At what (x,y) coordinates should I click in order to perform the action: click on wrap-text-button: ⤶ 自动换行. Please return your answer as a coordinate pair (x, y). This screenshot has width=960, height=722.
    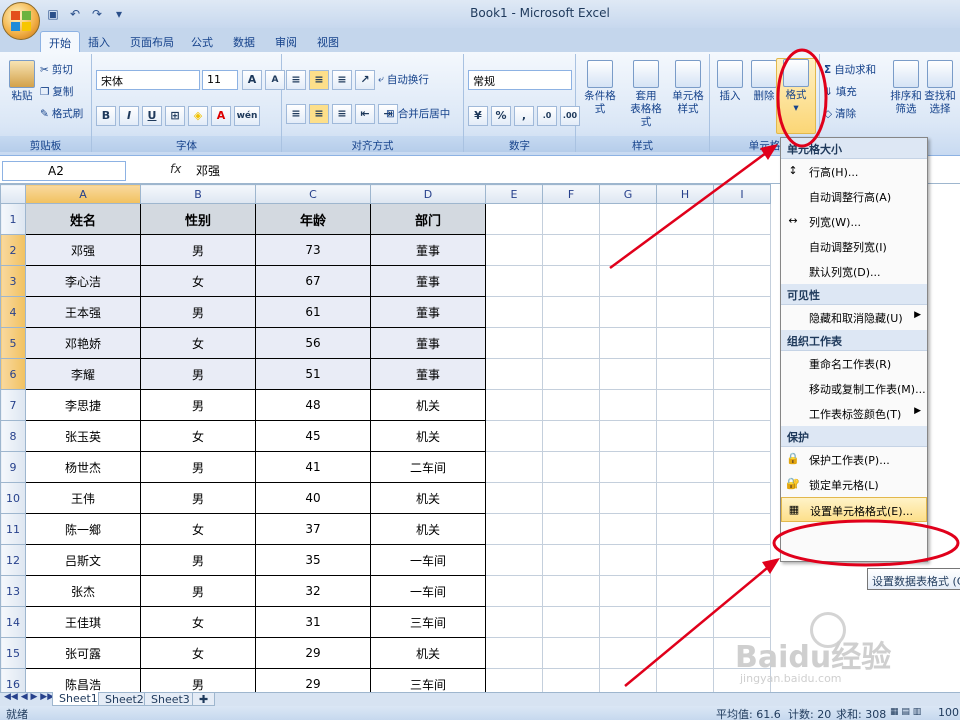
    Looking at the image, I should click on (403, 79).